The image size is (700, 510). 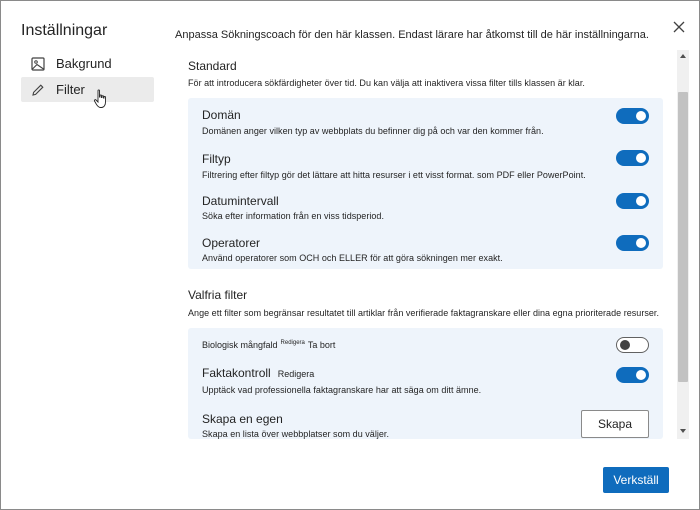 I want to click on edit-factcheck-link: Redigera, so click(x=296, y=374).